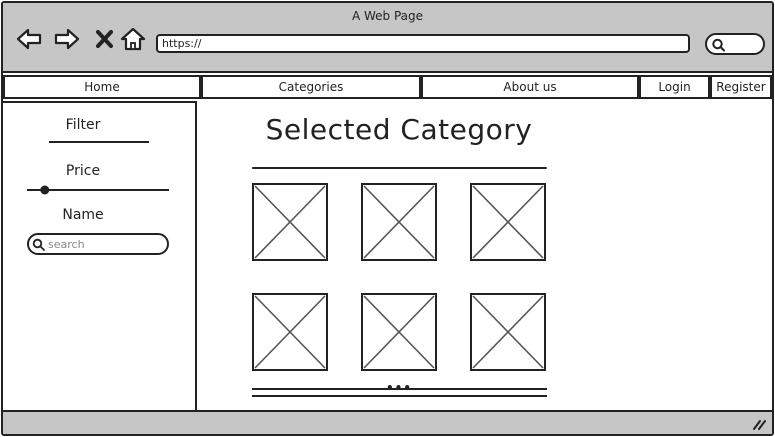 Image resolution: width=775 pixels, height=437 pixels. I want to click on pager-divider-bottom, so click(399, 396).